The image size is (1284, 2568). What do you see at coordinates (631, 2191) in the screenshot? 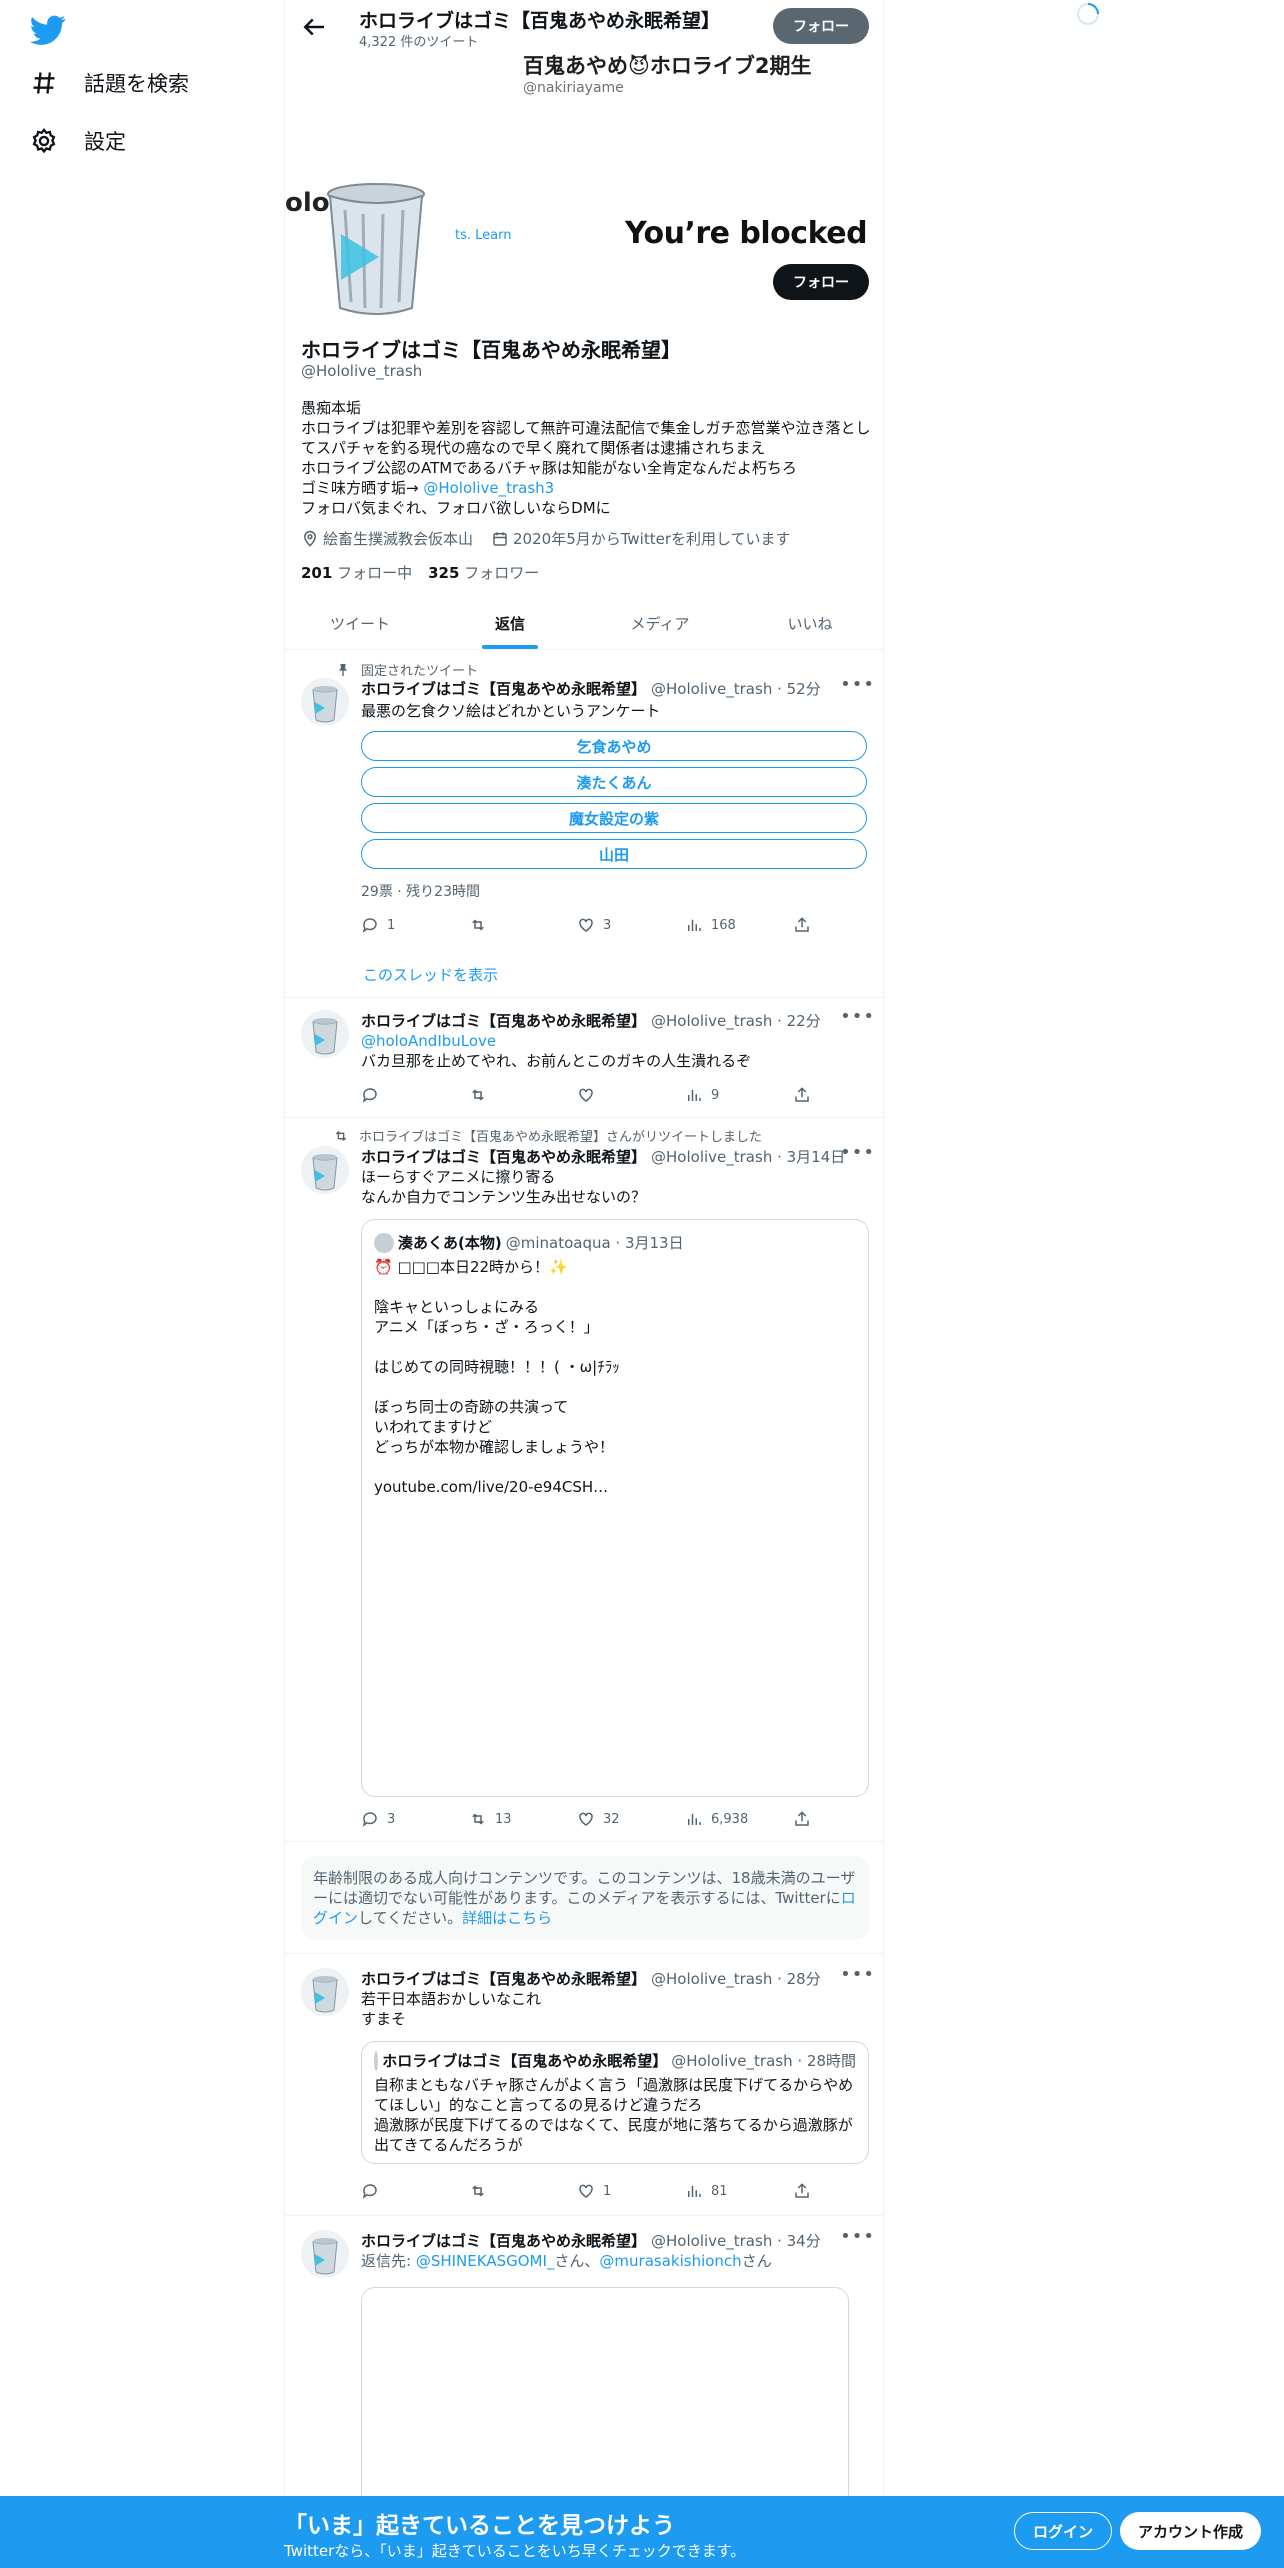
I see `like-button: 1` at bounding box center [631, 2191].